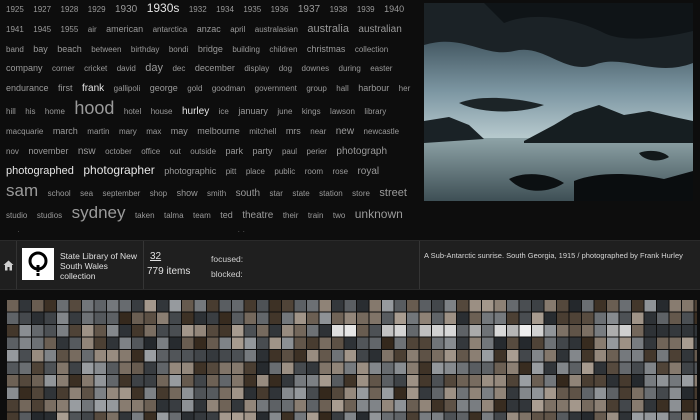  Describe the element at coordinates (375, 112) in the screenshot. I see `tag-library: library` at that location.